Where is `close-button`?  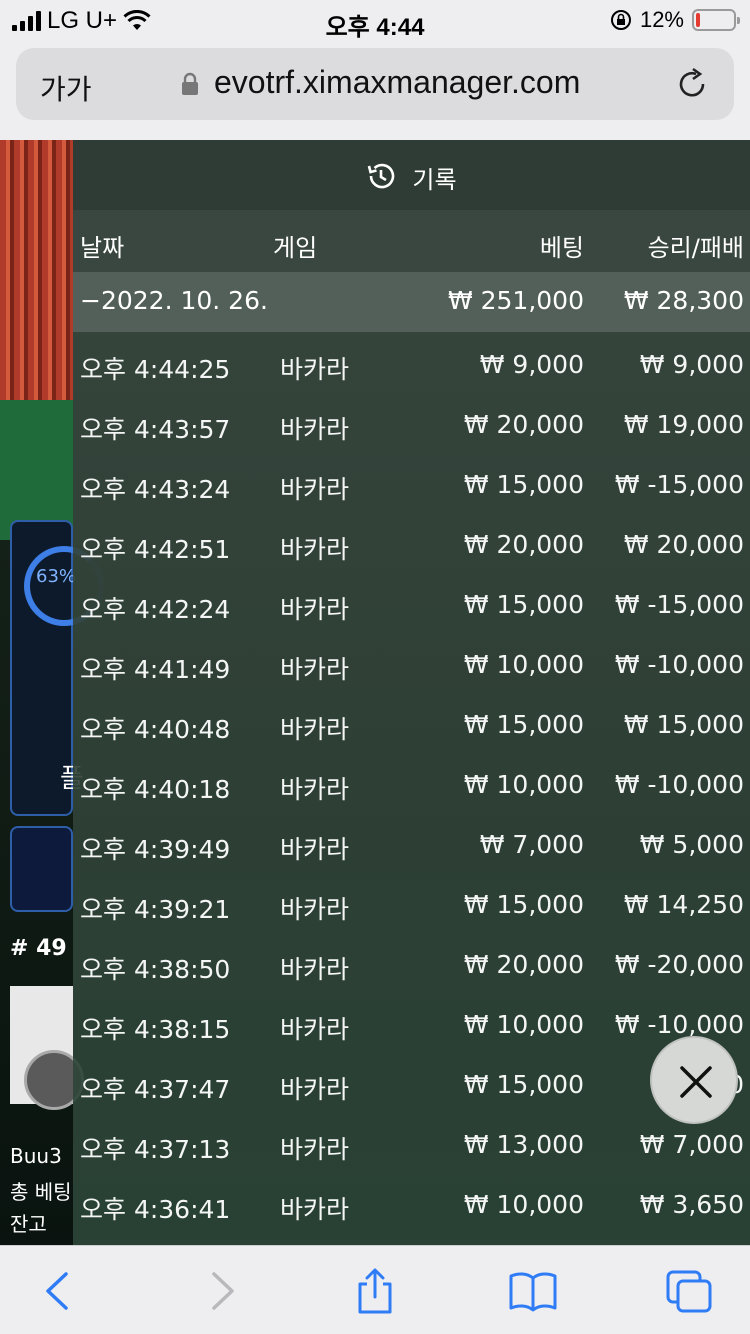 close-button is located at coordinates (694, 1080).